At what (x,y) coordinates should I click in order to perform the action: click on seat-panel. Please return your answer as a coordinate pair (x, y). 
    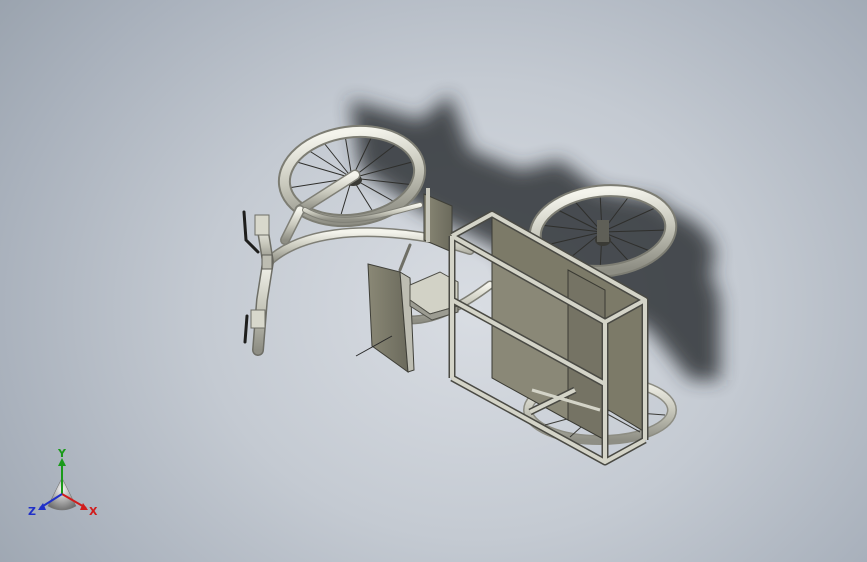
    Looking at the image, I should click on (391, 318).